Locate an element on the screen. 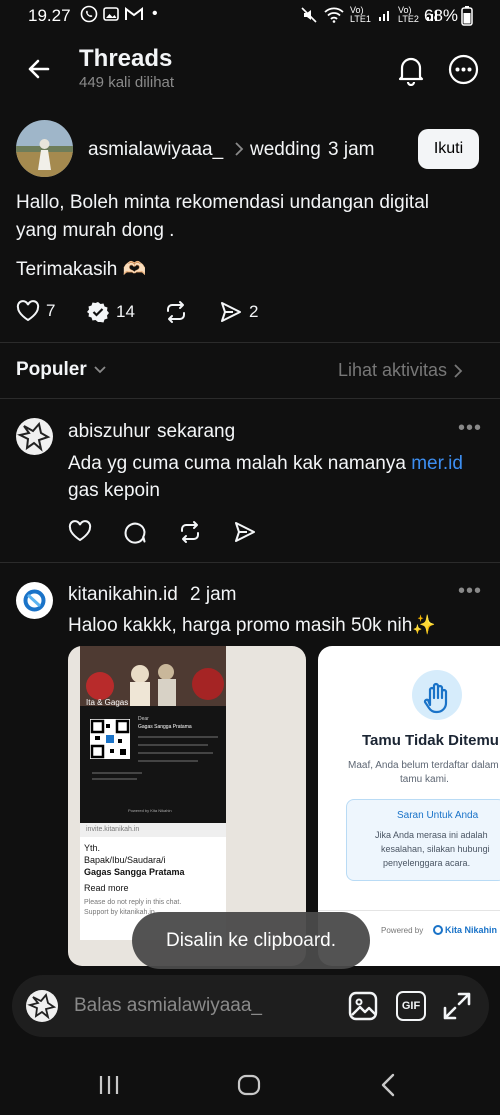  share-button: 2 is located at coordinates (238, 312).